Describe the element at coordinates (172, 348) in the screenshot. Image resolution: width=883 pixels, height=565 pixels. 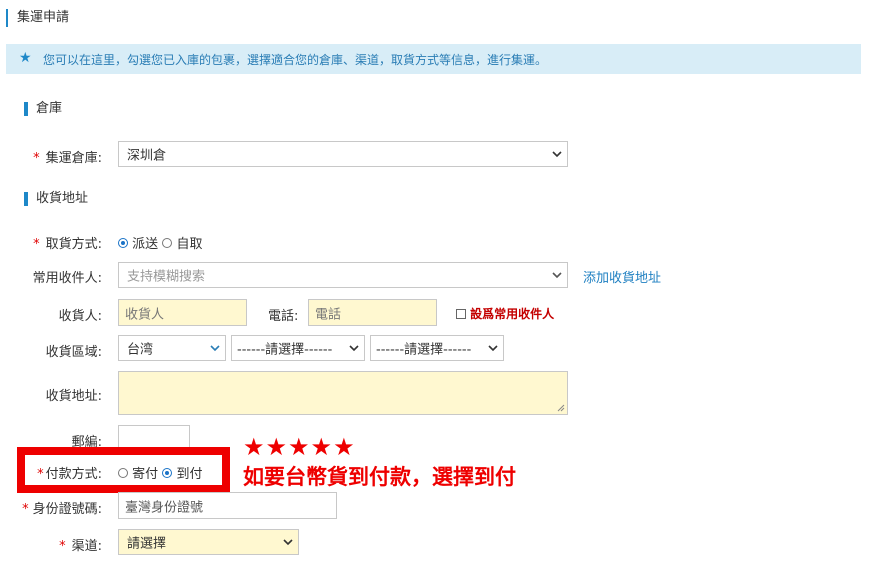
I see `region-country-select: 台湾` at that location.